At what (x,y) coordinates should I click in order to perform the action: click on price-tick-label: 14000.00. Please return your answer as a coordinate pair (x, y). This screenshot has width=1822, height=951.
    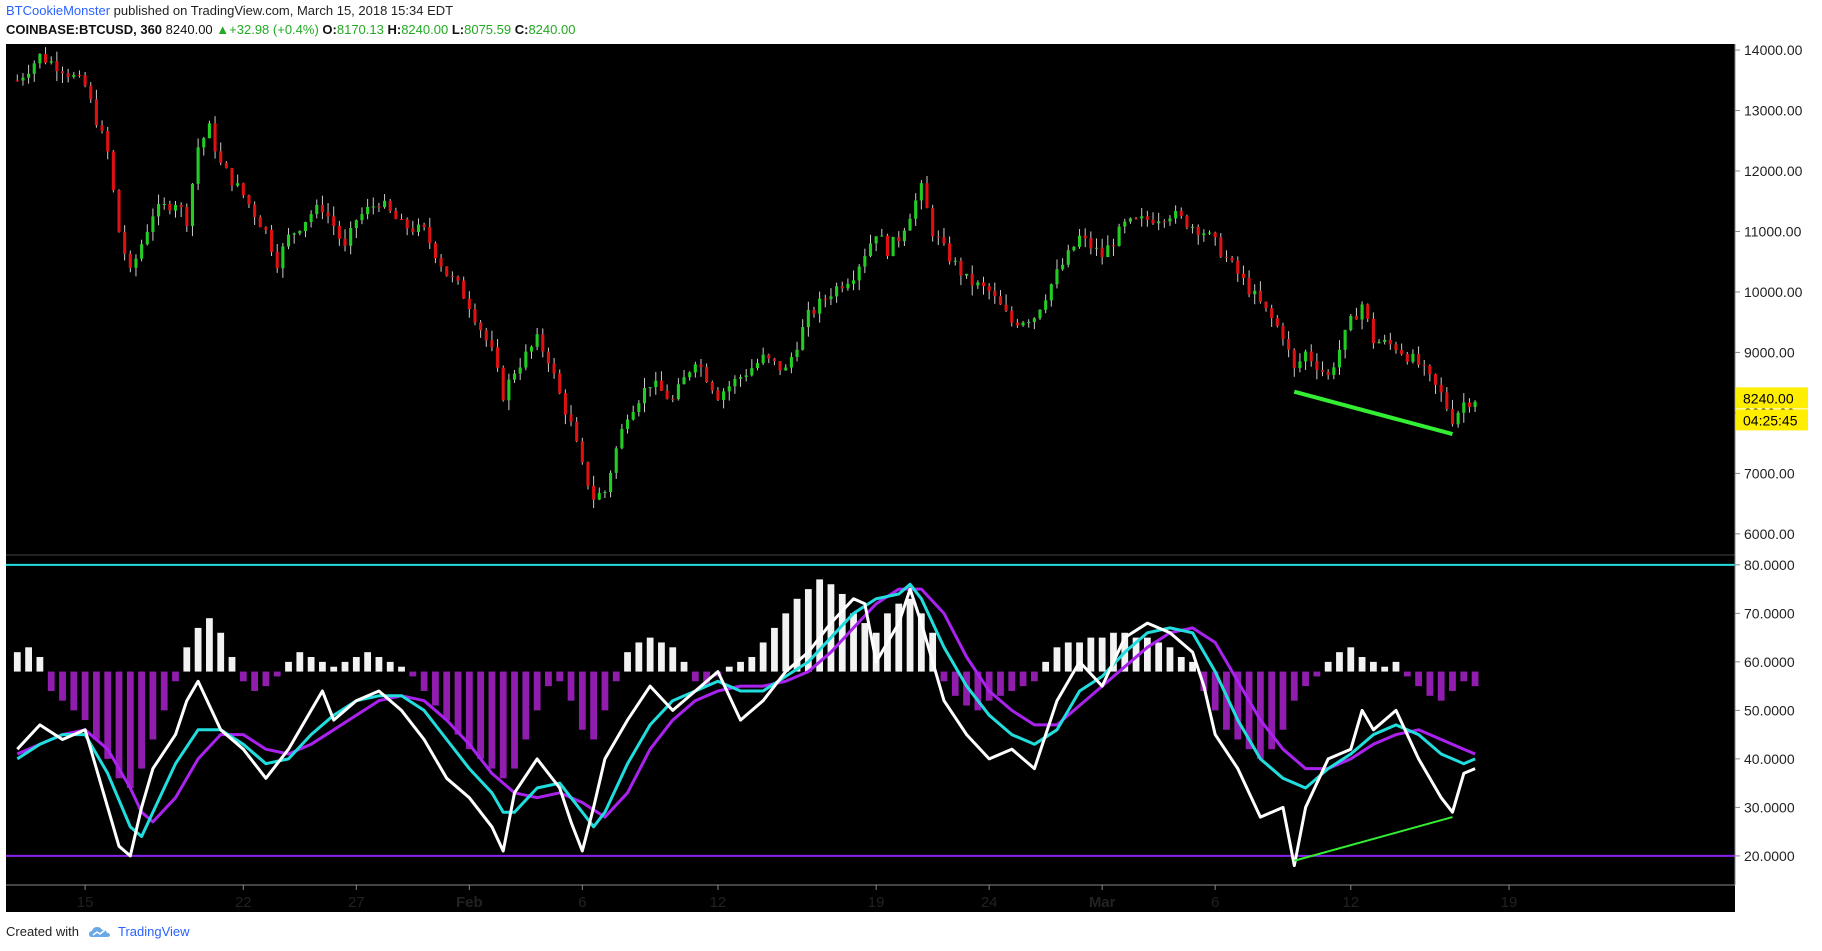
    Looking at the image, I should click on (1773, 50).